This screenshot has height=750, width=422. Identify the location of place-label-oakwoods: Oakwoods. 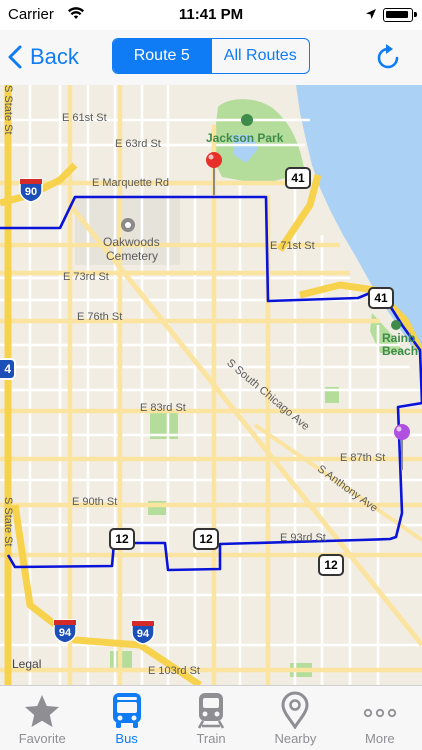
(131, 242).